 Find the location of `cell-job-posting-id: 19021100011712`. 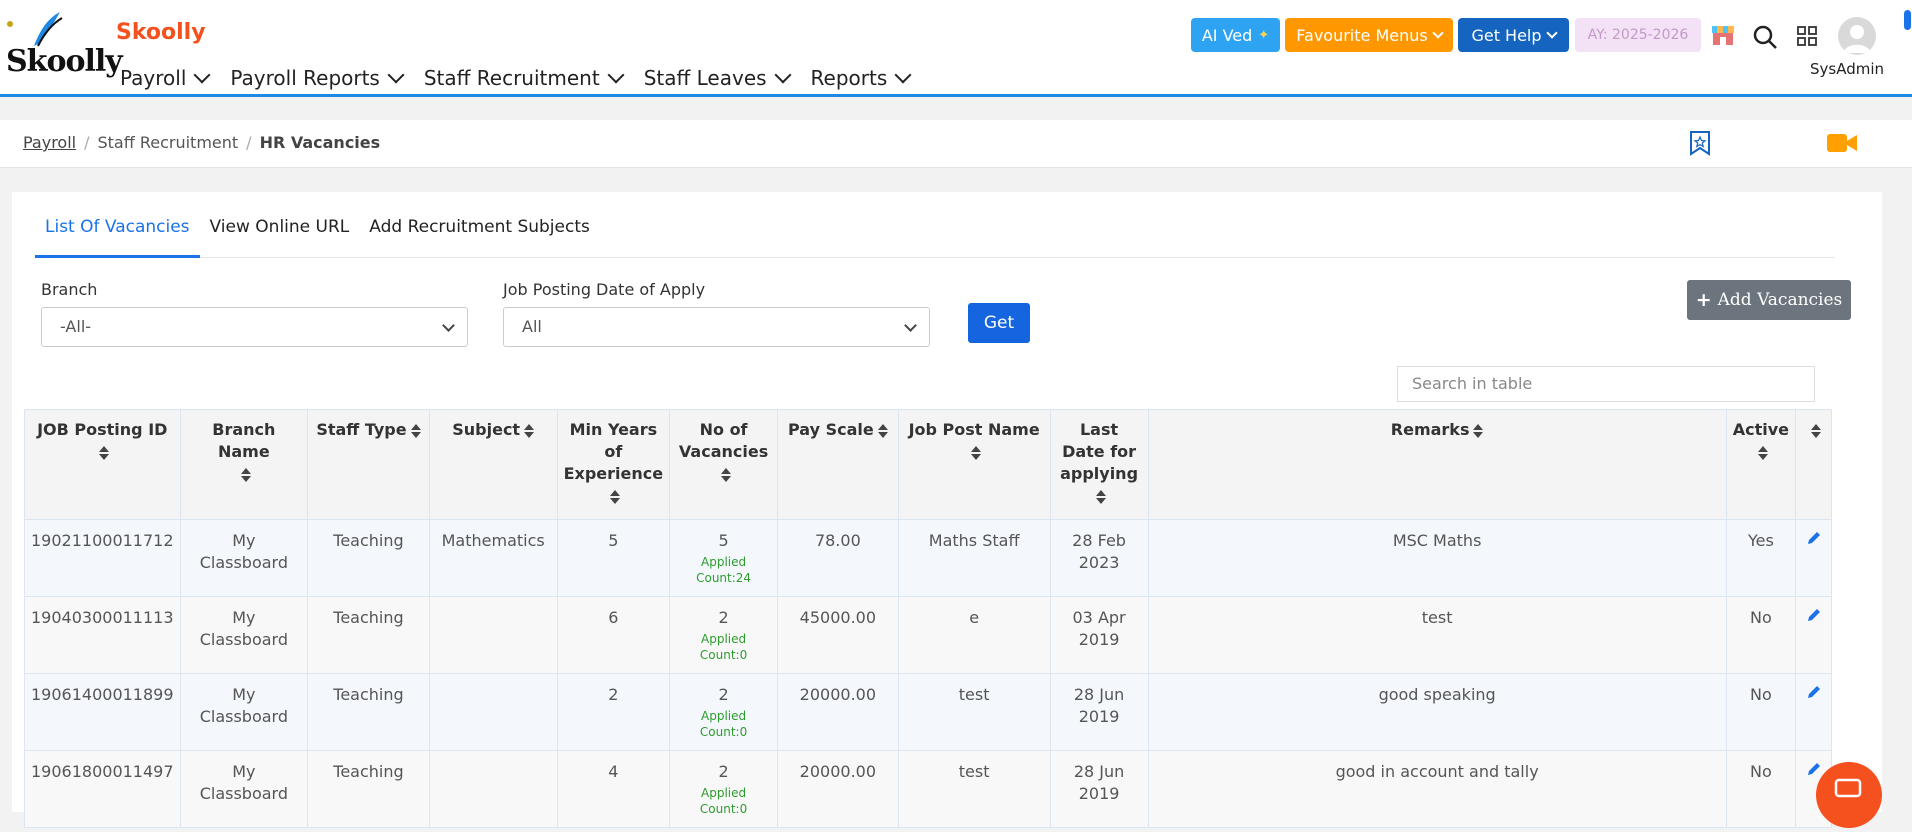

cell-job-posting-id: 19021100011712 is located at coordinates (102, 558).